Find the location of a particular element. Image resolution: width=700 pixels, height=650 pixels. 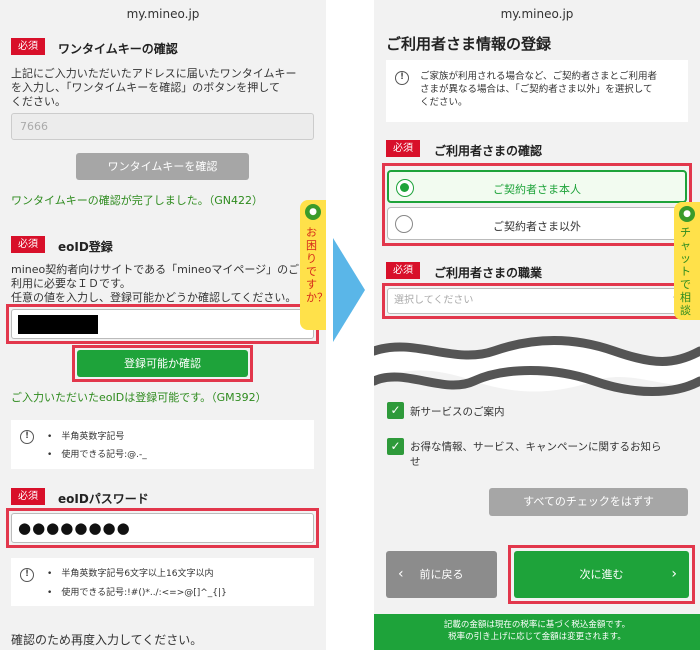

password-title: eoIDパスワード is located at coordinates (103, 499).